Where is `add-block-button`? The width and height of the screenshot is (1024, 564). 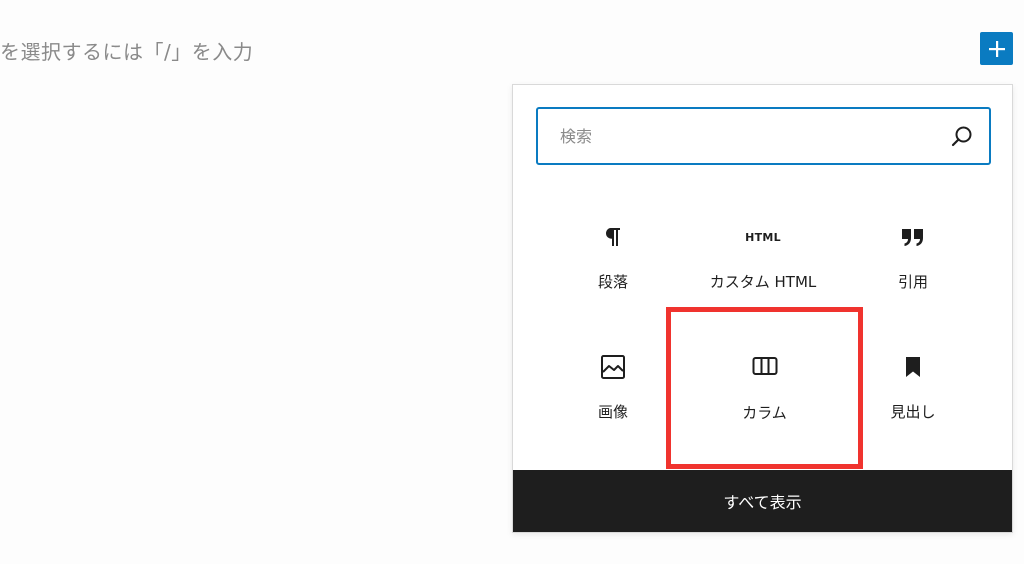 add-block-button is located at coordinates (996, 48).